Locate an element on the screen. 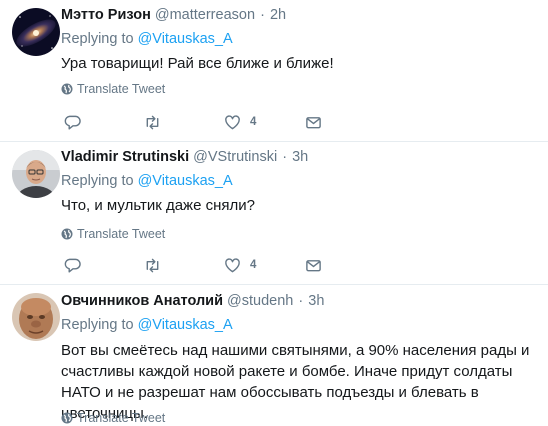 The height and width of the screenshot is (426, 548). display-name: Мэтто Ризон is located at coordinates (106, 15).